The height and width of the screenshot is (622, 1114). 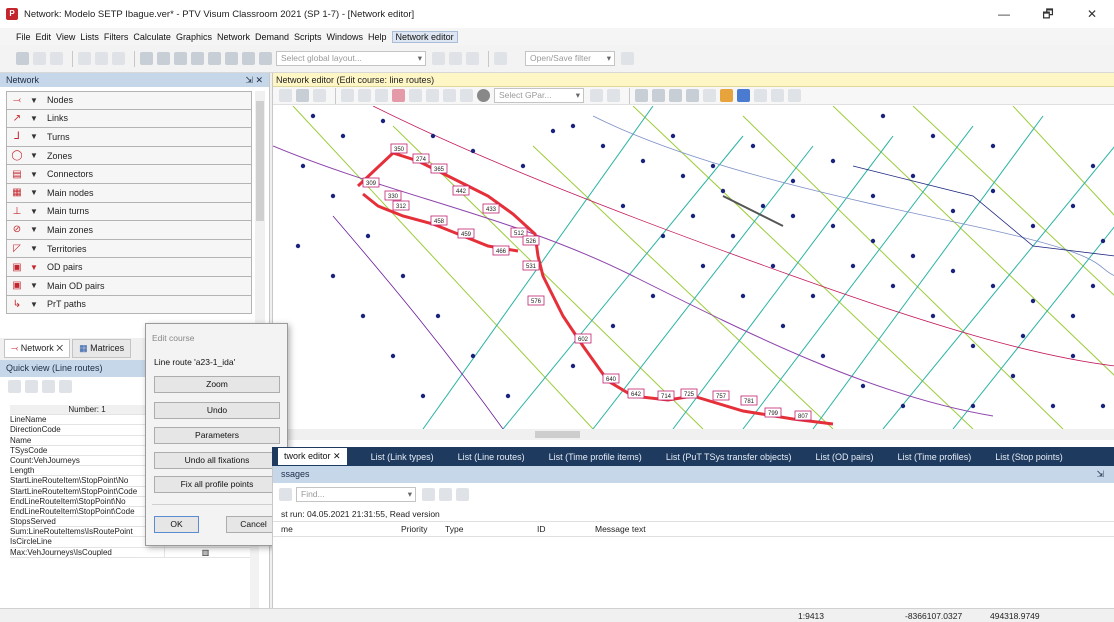 What do you see at coordinates (217, 460) in the screenshot?
I see `undo-all-fixations-button: Undo all fixations` at bounding box center [217, 460].